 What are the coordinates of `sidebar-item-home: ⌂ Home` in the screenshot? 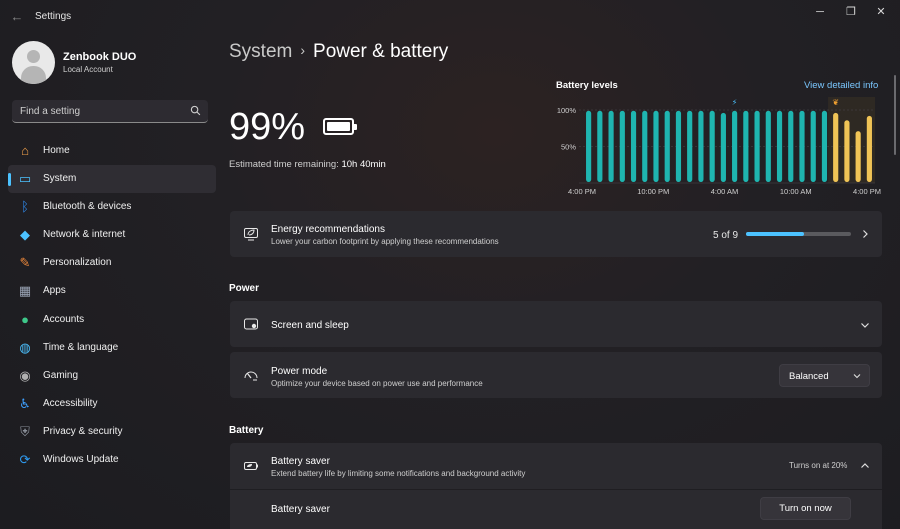 It's located at (112, 151).